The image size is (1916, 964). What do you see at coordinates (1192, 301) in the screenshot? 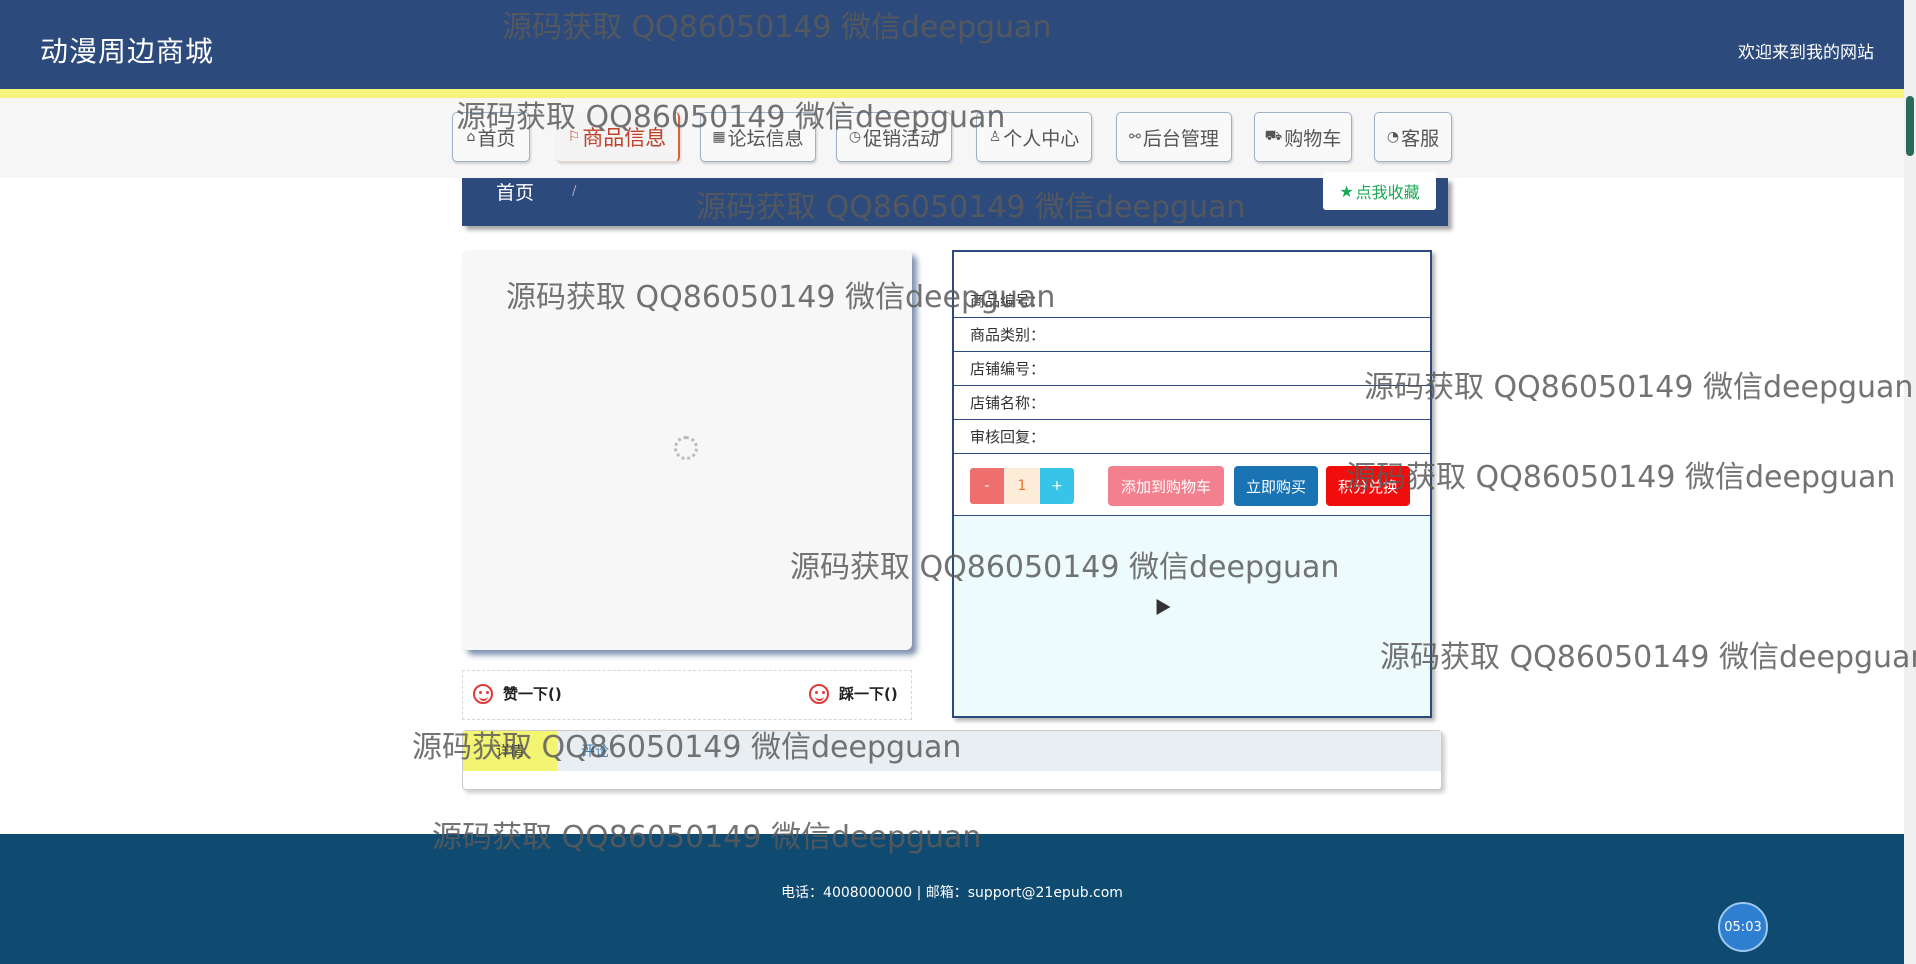
I see `field-product-id: 商品编号：` at bounding box center [1192, 301].